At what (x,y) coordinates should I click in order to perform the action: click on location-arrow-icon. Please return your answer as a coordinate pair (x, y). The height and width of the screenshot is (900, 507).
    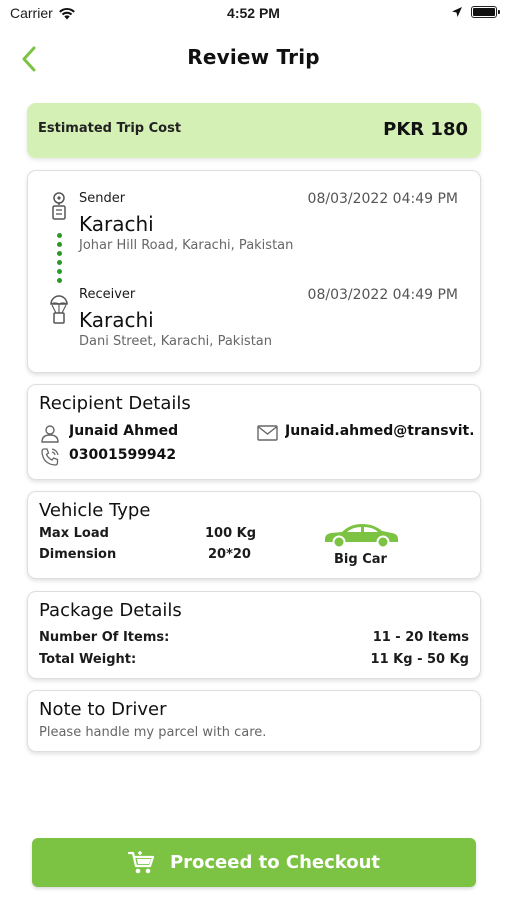
    Looking at the image, I should click on (457, 12).